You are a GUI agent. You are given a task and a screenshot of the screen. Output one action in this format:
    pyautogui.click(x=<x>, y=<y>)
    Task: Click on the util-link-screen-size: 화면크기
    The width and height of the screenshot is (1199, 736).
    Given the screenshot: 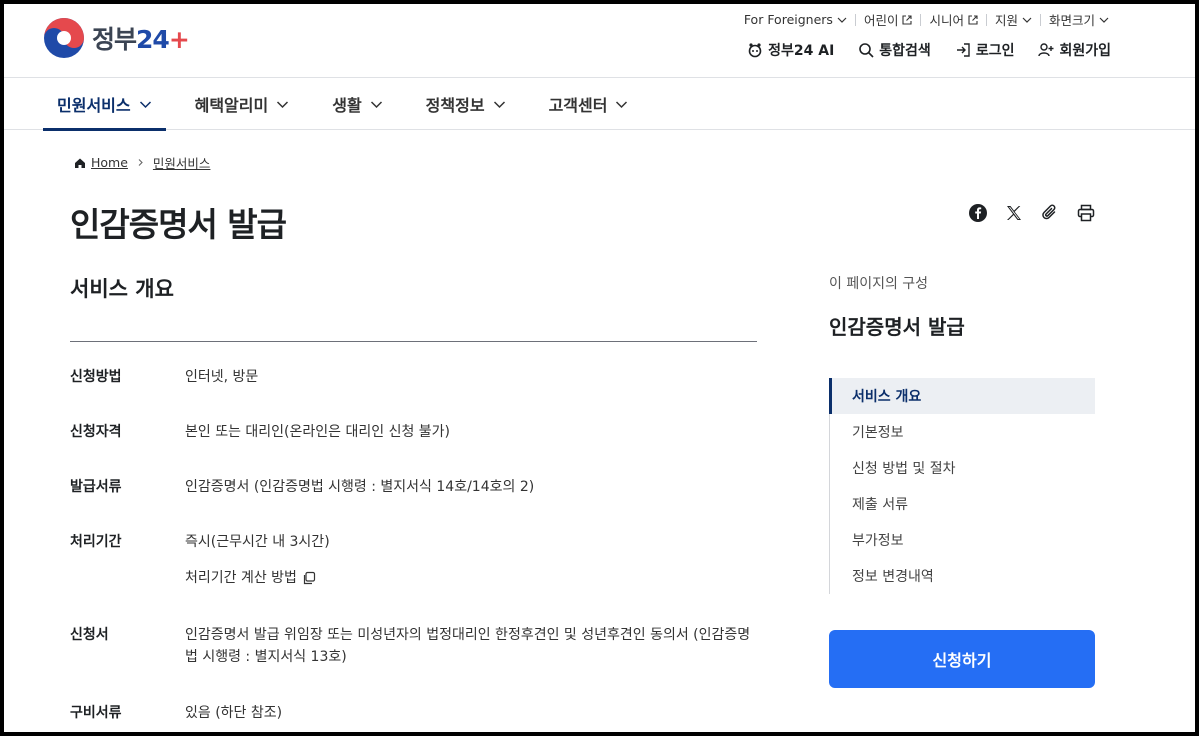 What is the action you would take?
    pyautogui.click(x=1079, y=19)
    